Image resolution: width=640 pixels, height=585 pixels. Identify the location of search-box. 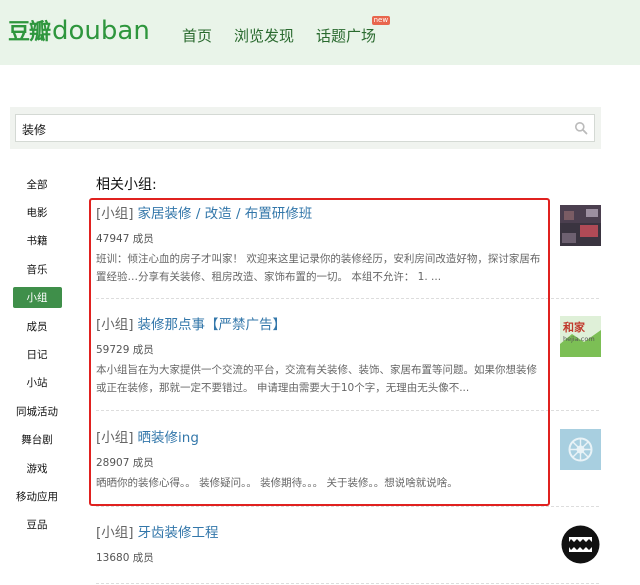
(305, 128).